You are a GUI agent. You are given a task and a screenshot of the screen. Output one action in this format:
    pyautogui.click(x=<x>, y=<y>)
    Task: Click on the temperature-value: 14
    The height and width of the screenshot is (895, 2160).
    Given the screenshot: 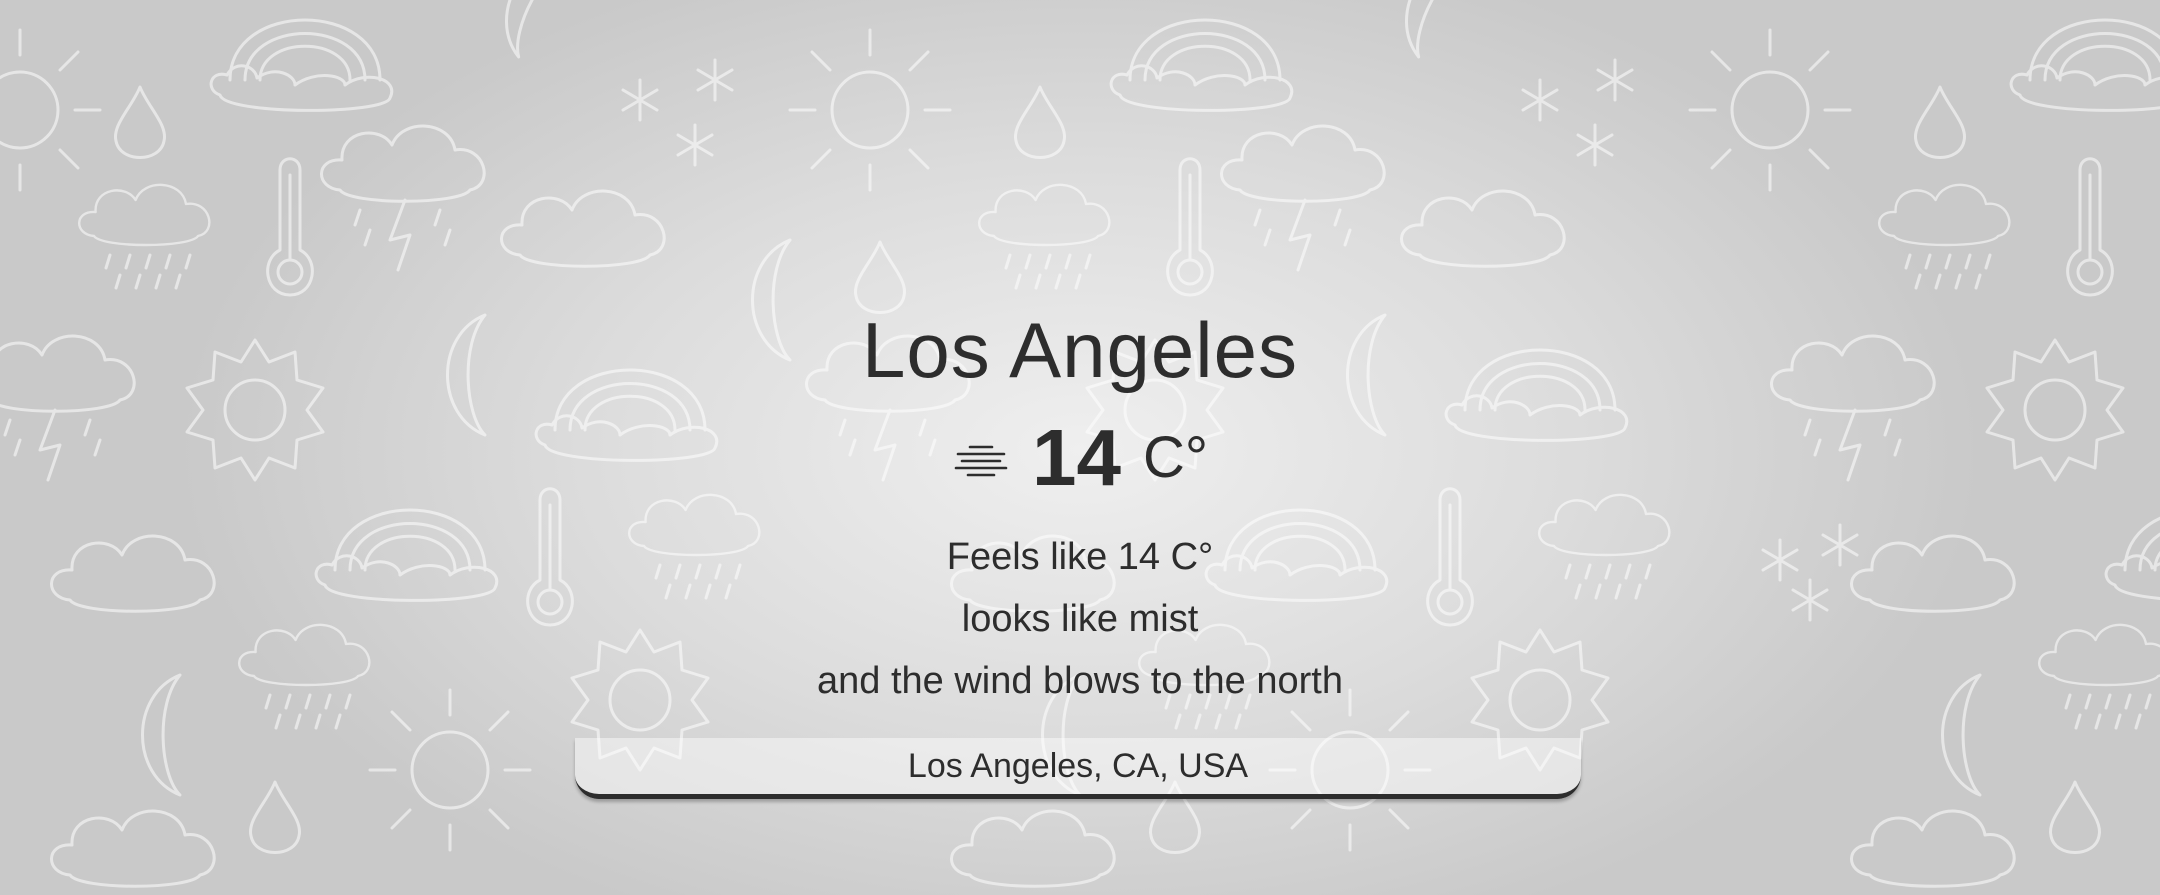 What is the action you would take?
    pyautogui.click(x=1076, y=457)
    